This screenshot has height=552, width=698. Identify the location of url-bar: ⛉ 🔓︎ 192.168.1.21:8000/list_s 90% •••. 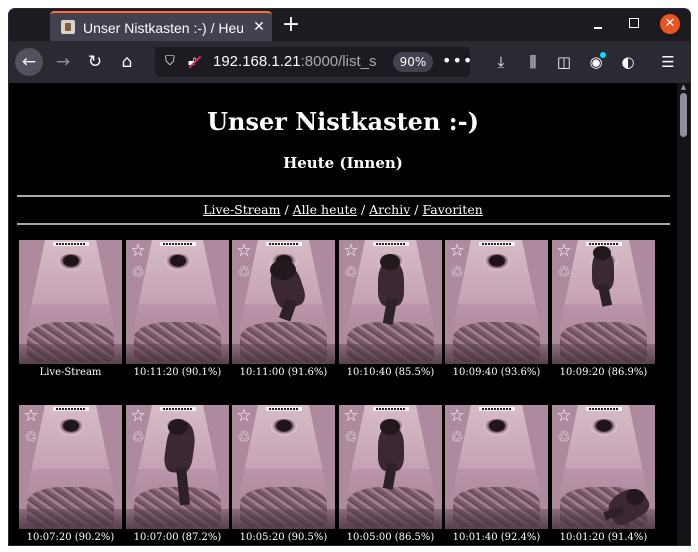
(313, 62).